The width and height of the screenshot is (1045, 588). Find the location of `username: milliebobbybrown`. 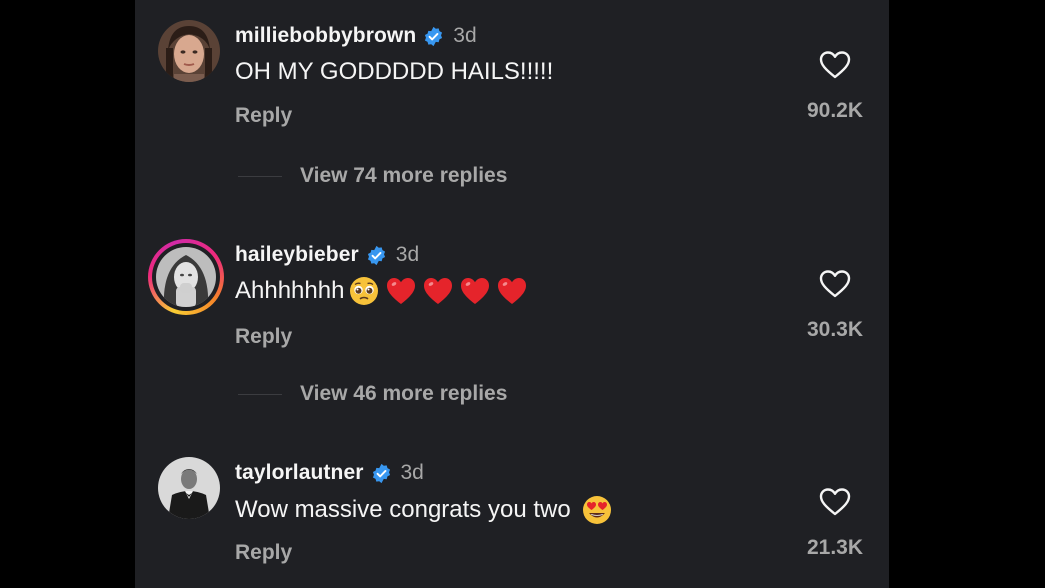

username: milliebobbybrown is located at coordinates (325, 36).